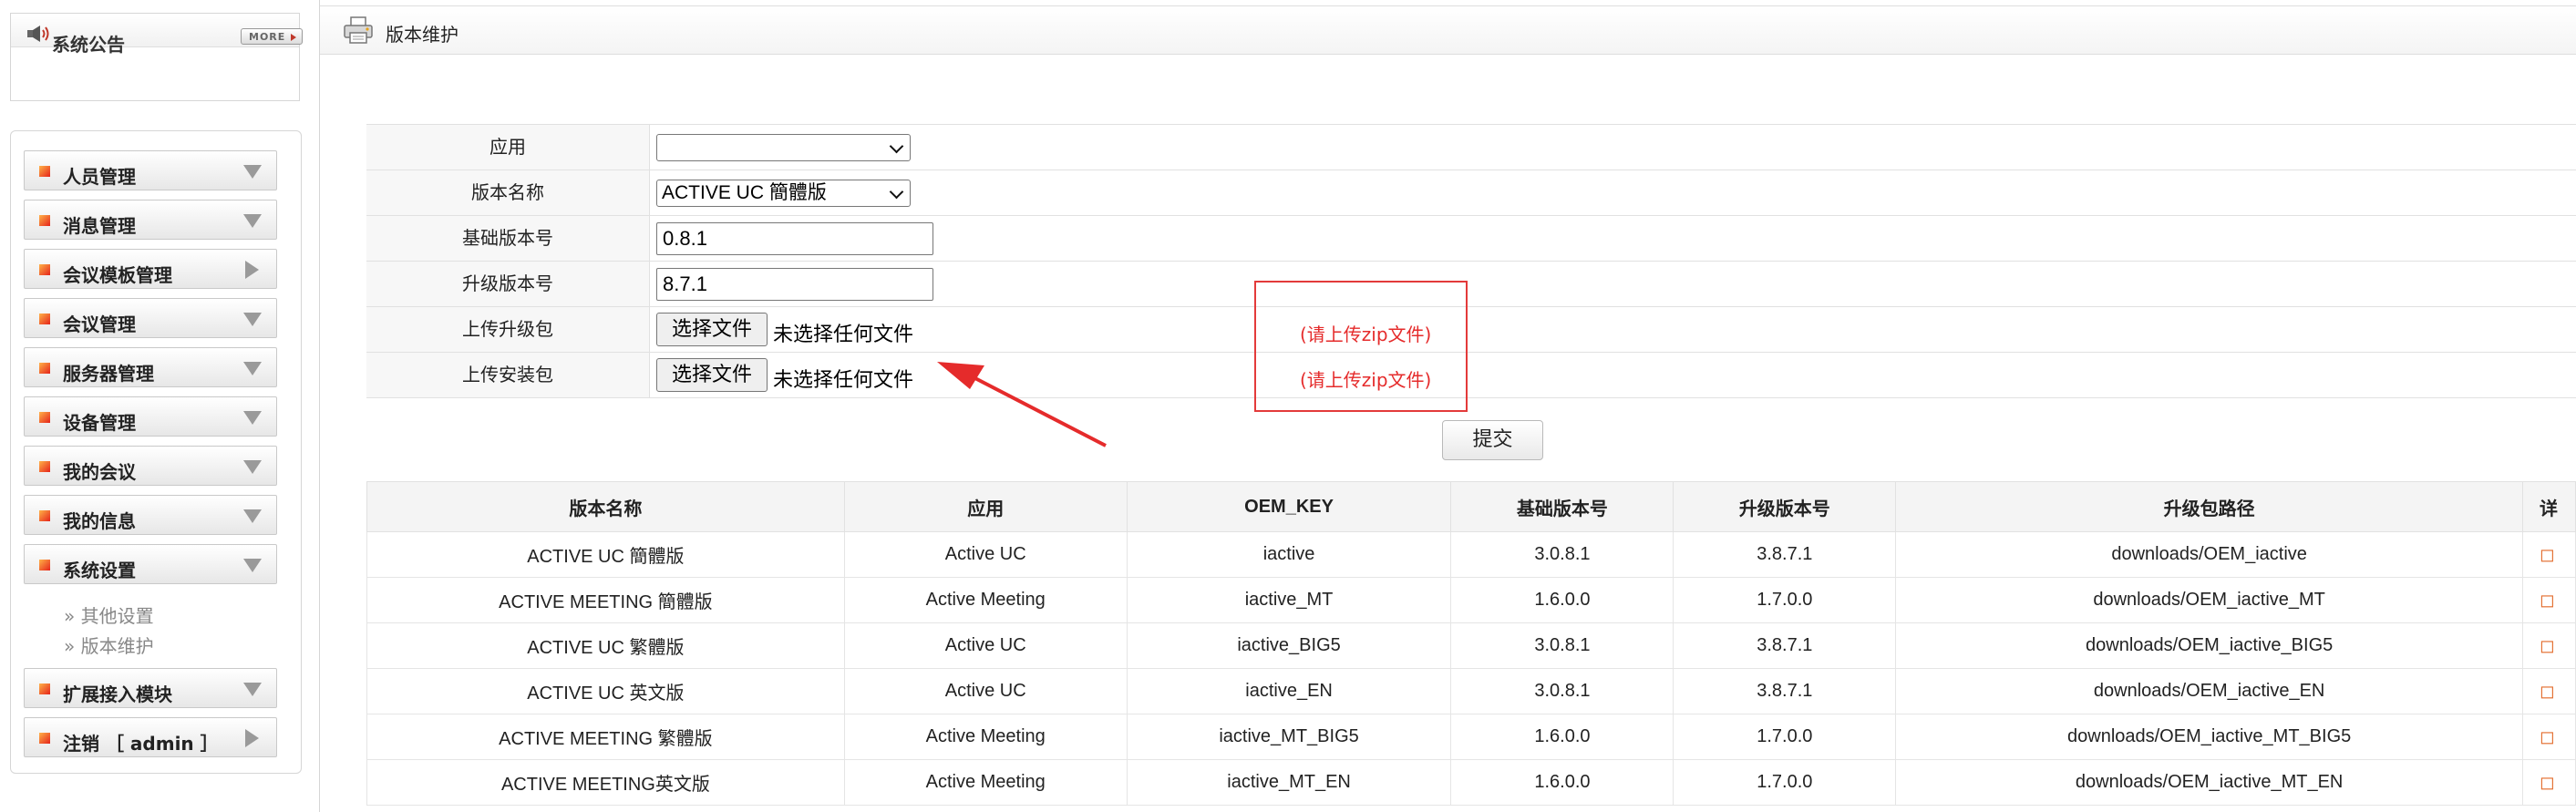  I want to click on sidebar-item-label: 会议模板管理, so click(117, 275).